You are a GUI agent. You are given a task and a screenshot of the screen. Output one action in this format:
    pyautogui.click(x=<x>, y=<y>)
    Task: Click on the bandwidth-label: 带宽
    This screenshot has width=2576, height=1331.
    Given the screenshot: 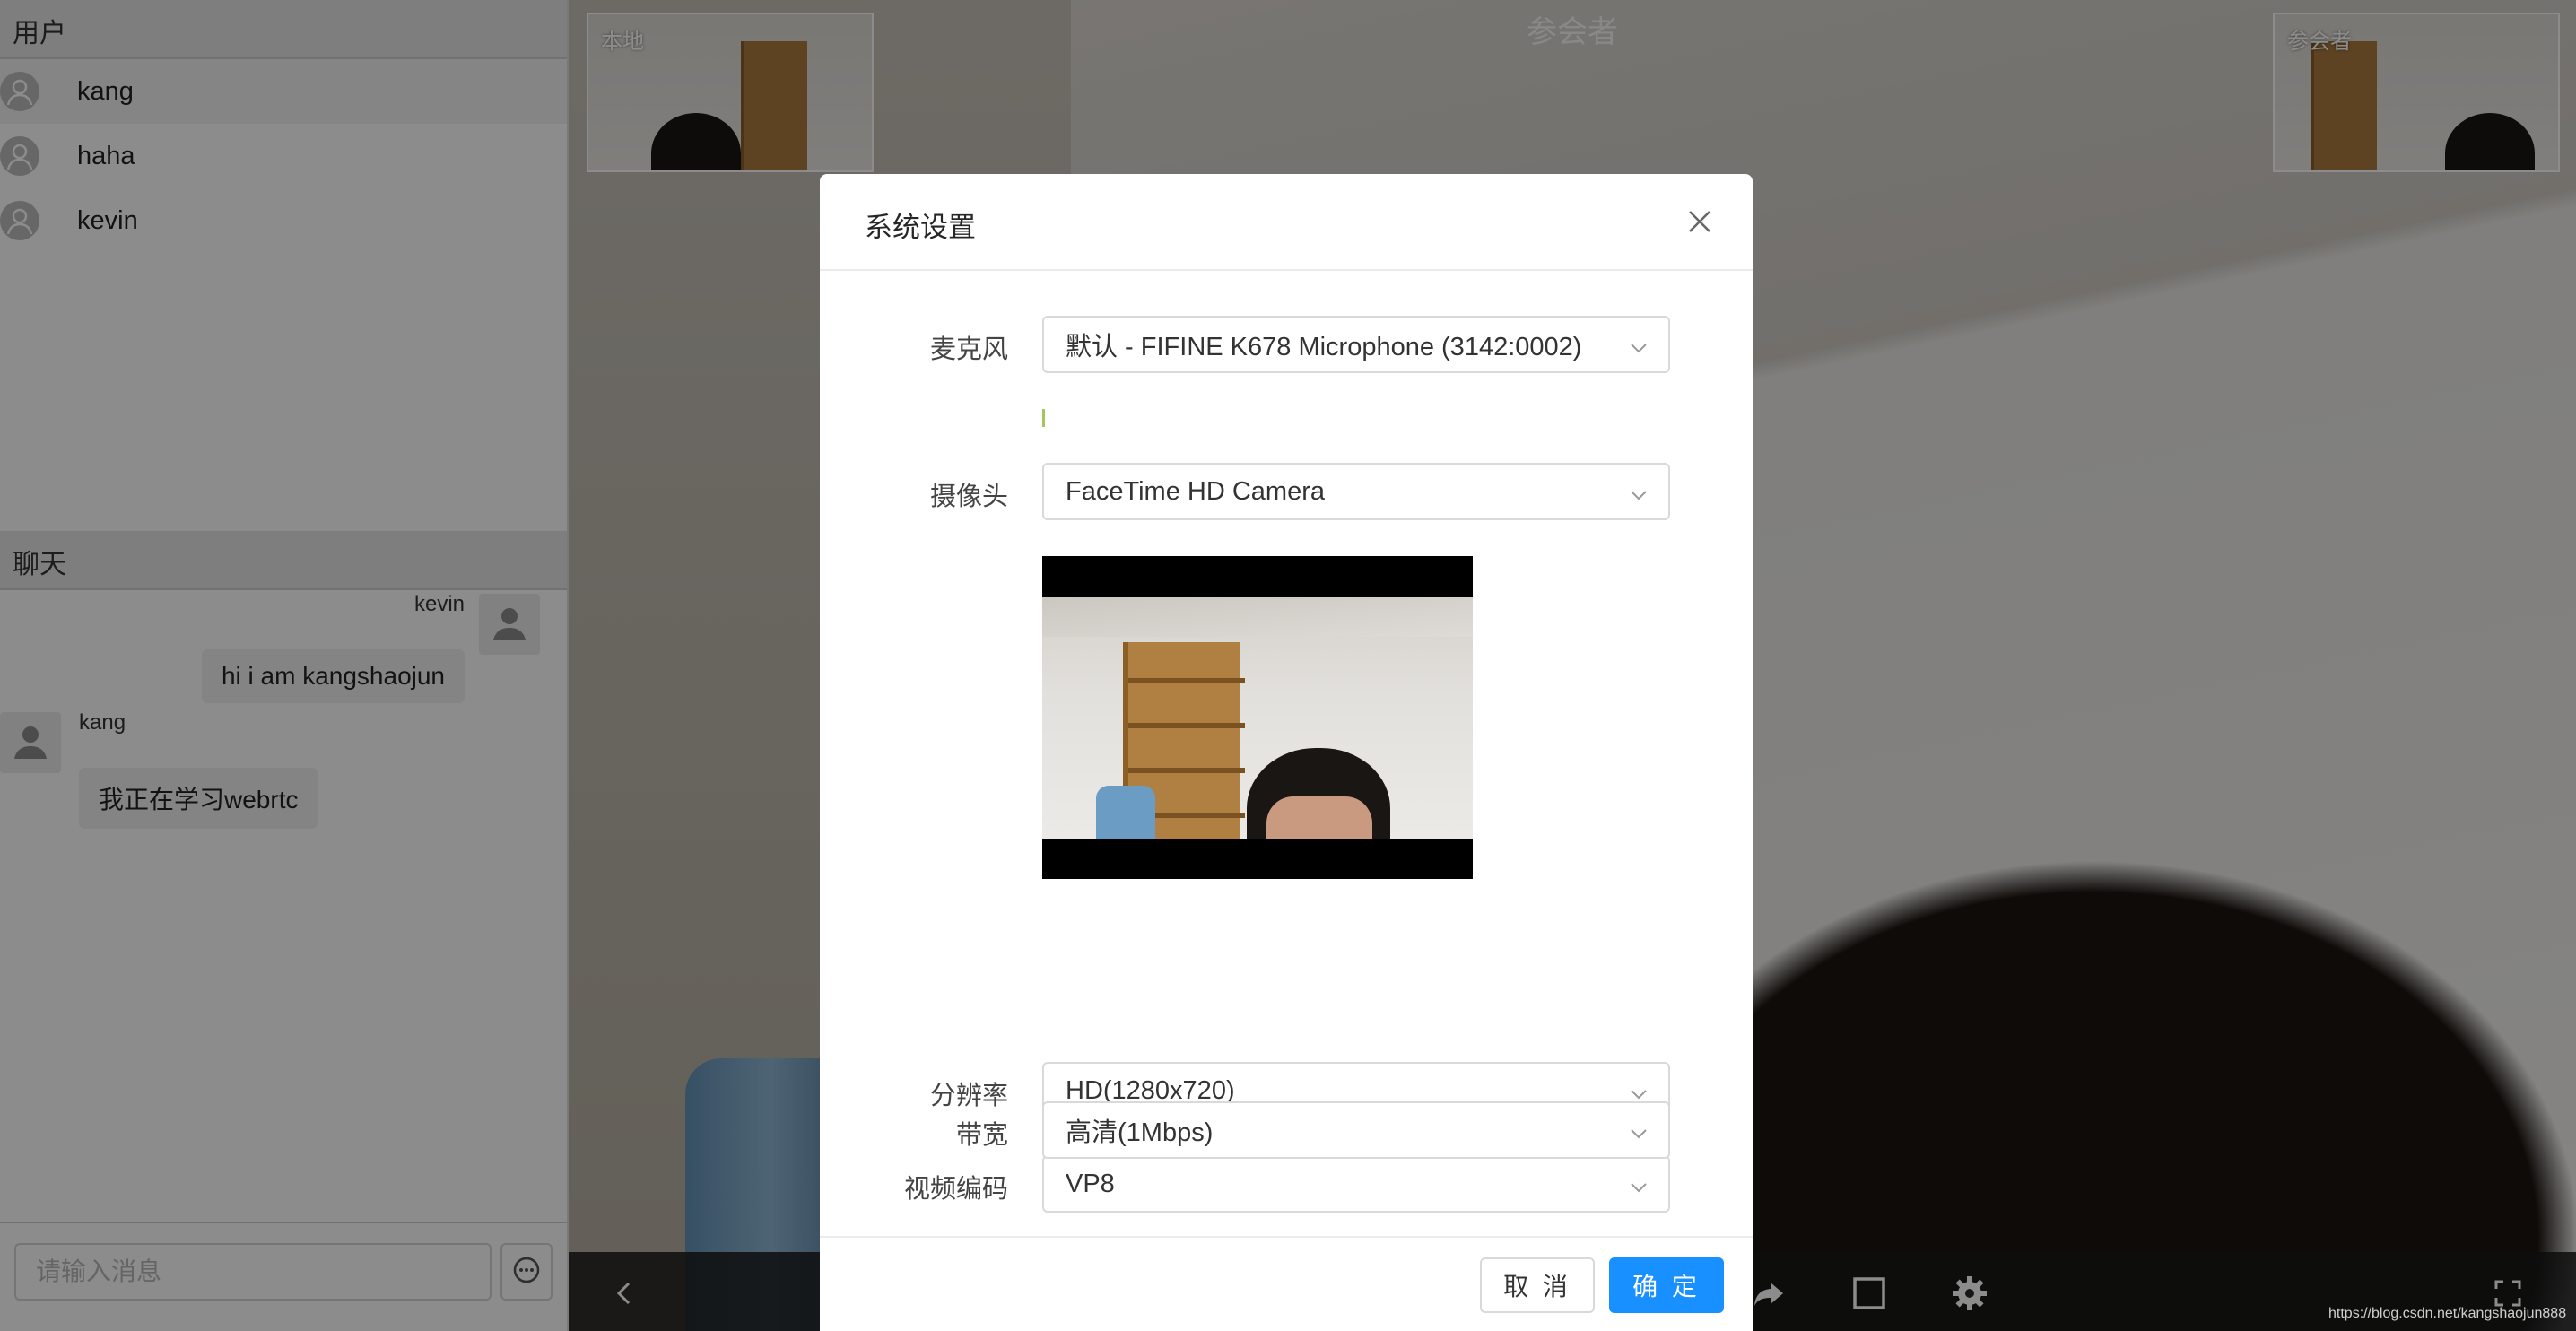 What is the action you would take?
    pyautogui.click(x=981, y=1135)
    